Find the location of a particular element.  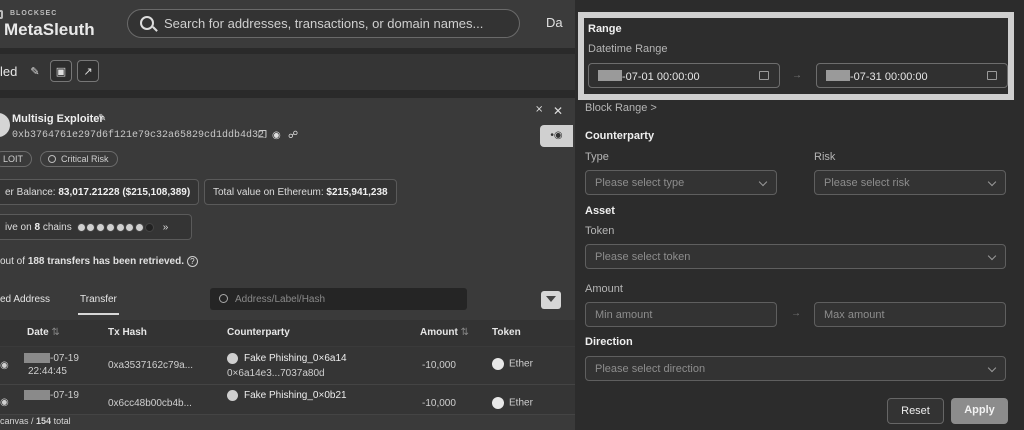

ethereum-icon is located at coordinates (232, 358).